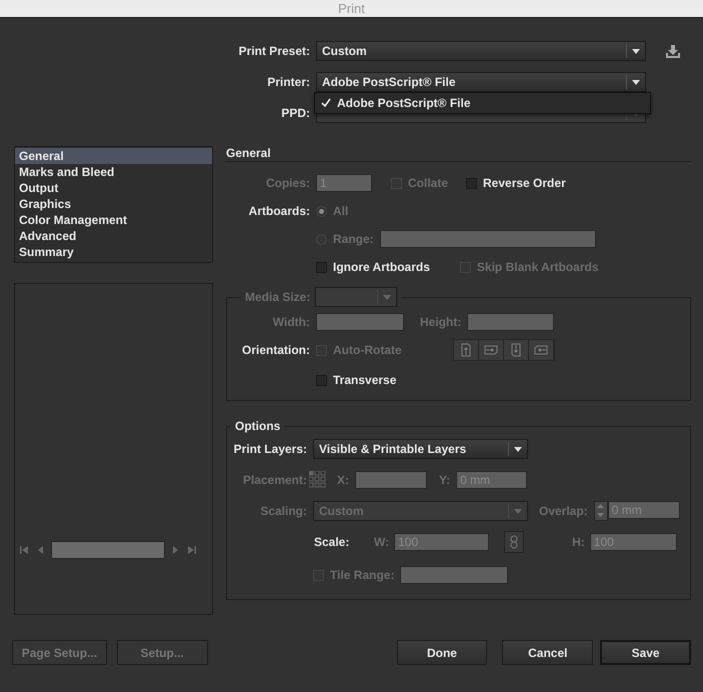 Image resolution: width=703 pixels, height=692 pixels. I want to click on sidebar-item: Summary, so click(113, 252).